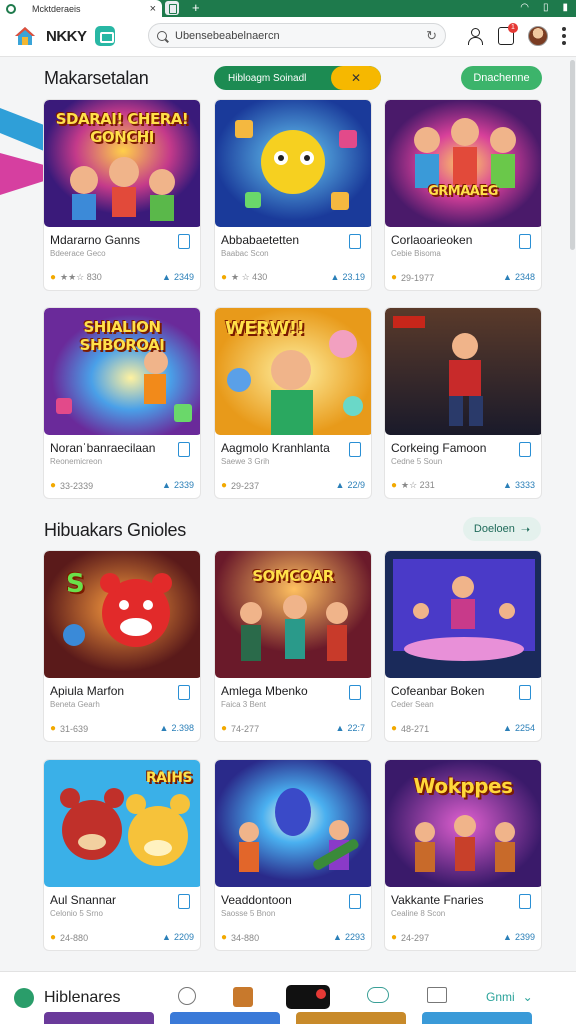 This screenshot has height=1024, width=576. I want to click on thumbnail-title: SDARAI! CHERA! GONCHI, so click(122, 128).